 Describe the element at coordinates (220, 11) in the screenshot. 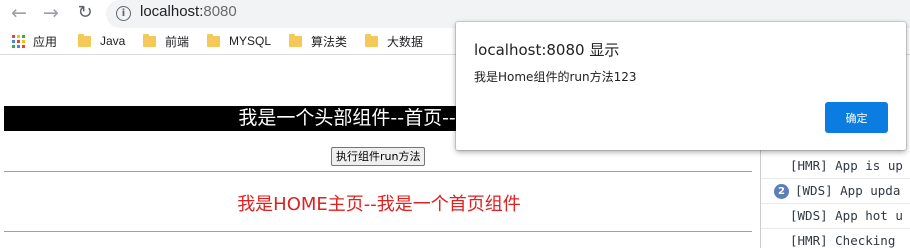

I see `url-port: 8080` at that location.